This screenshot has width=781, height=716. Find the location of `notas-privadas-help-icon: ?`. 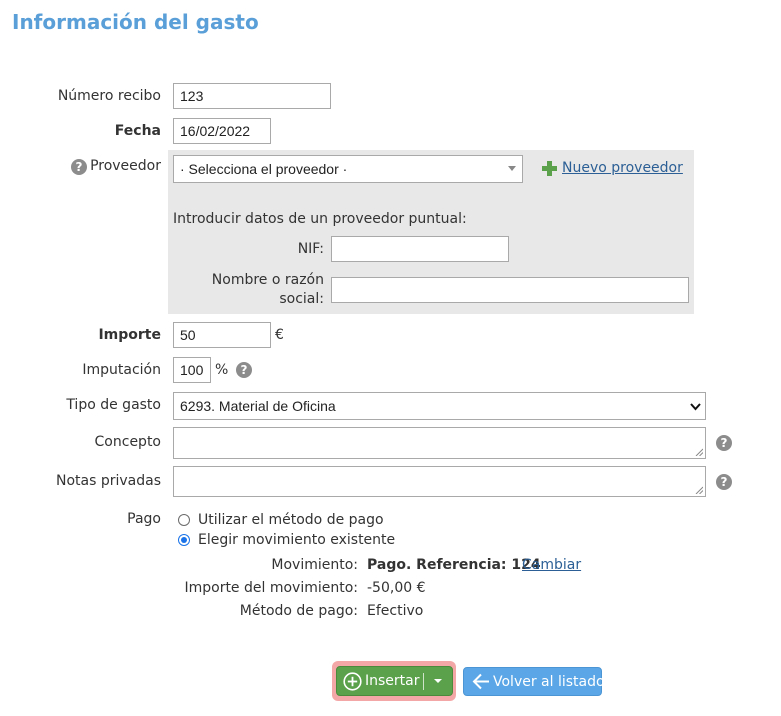

notas-privadas-help-icon: ? is located at coordinates (724, 482).